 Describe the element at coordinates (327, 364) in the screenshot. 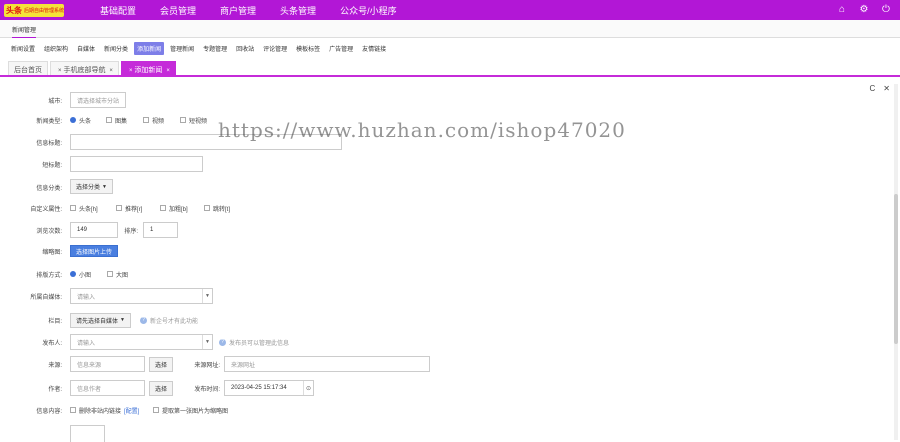

I see `source-url-input: 来源网址` at that location.